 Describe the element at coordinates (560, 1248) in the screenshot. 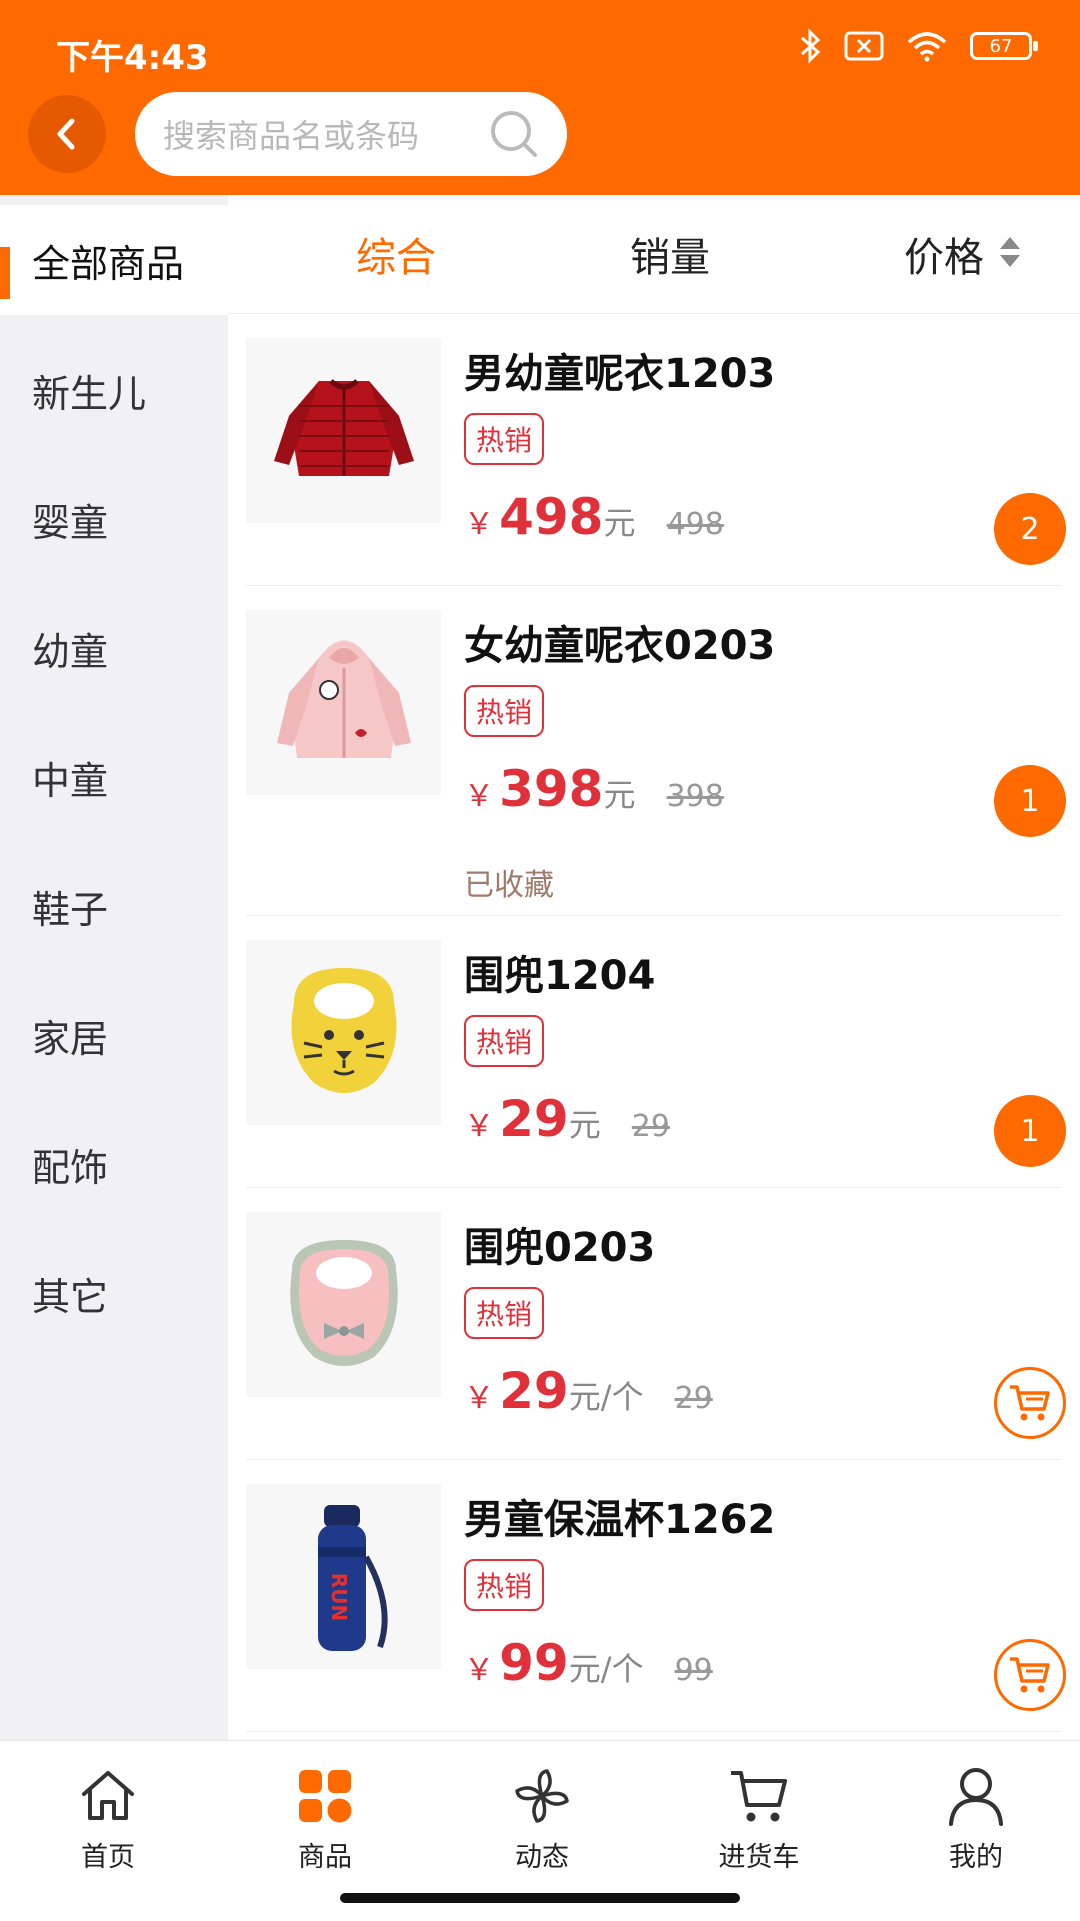

I see `product-name: 围兜0203` at that location.